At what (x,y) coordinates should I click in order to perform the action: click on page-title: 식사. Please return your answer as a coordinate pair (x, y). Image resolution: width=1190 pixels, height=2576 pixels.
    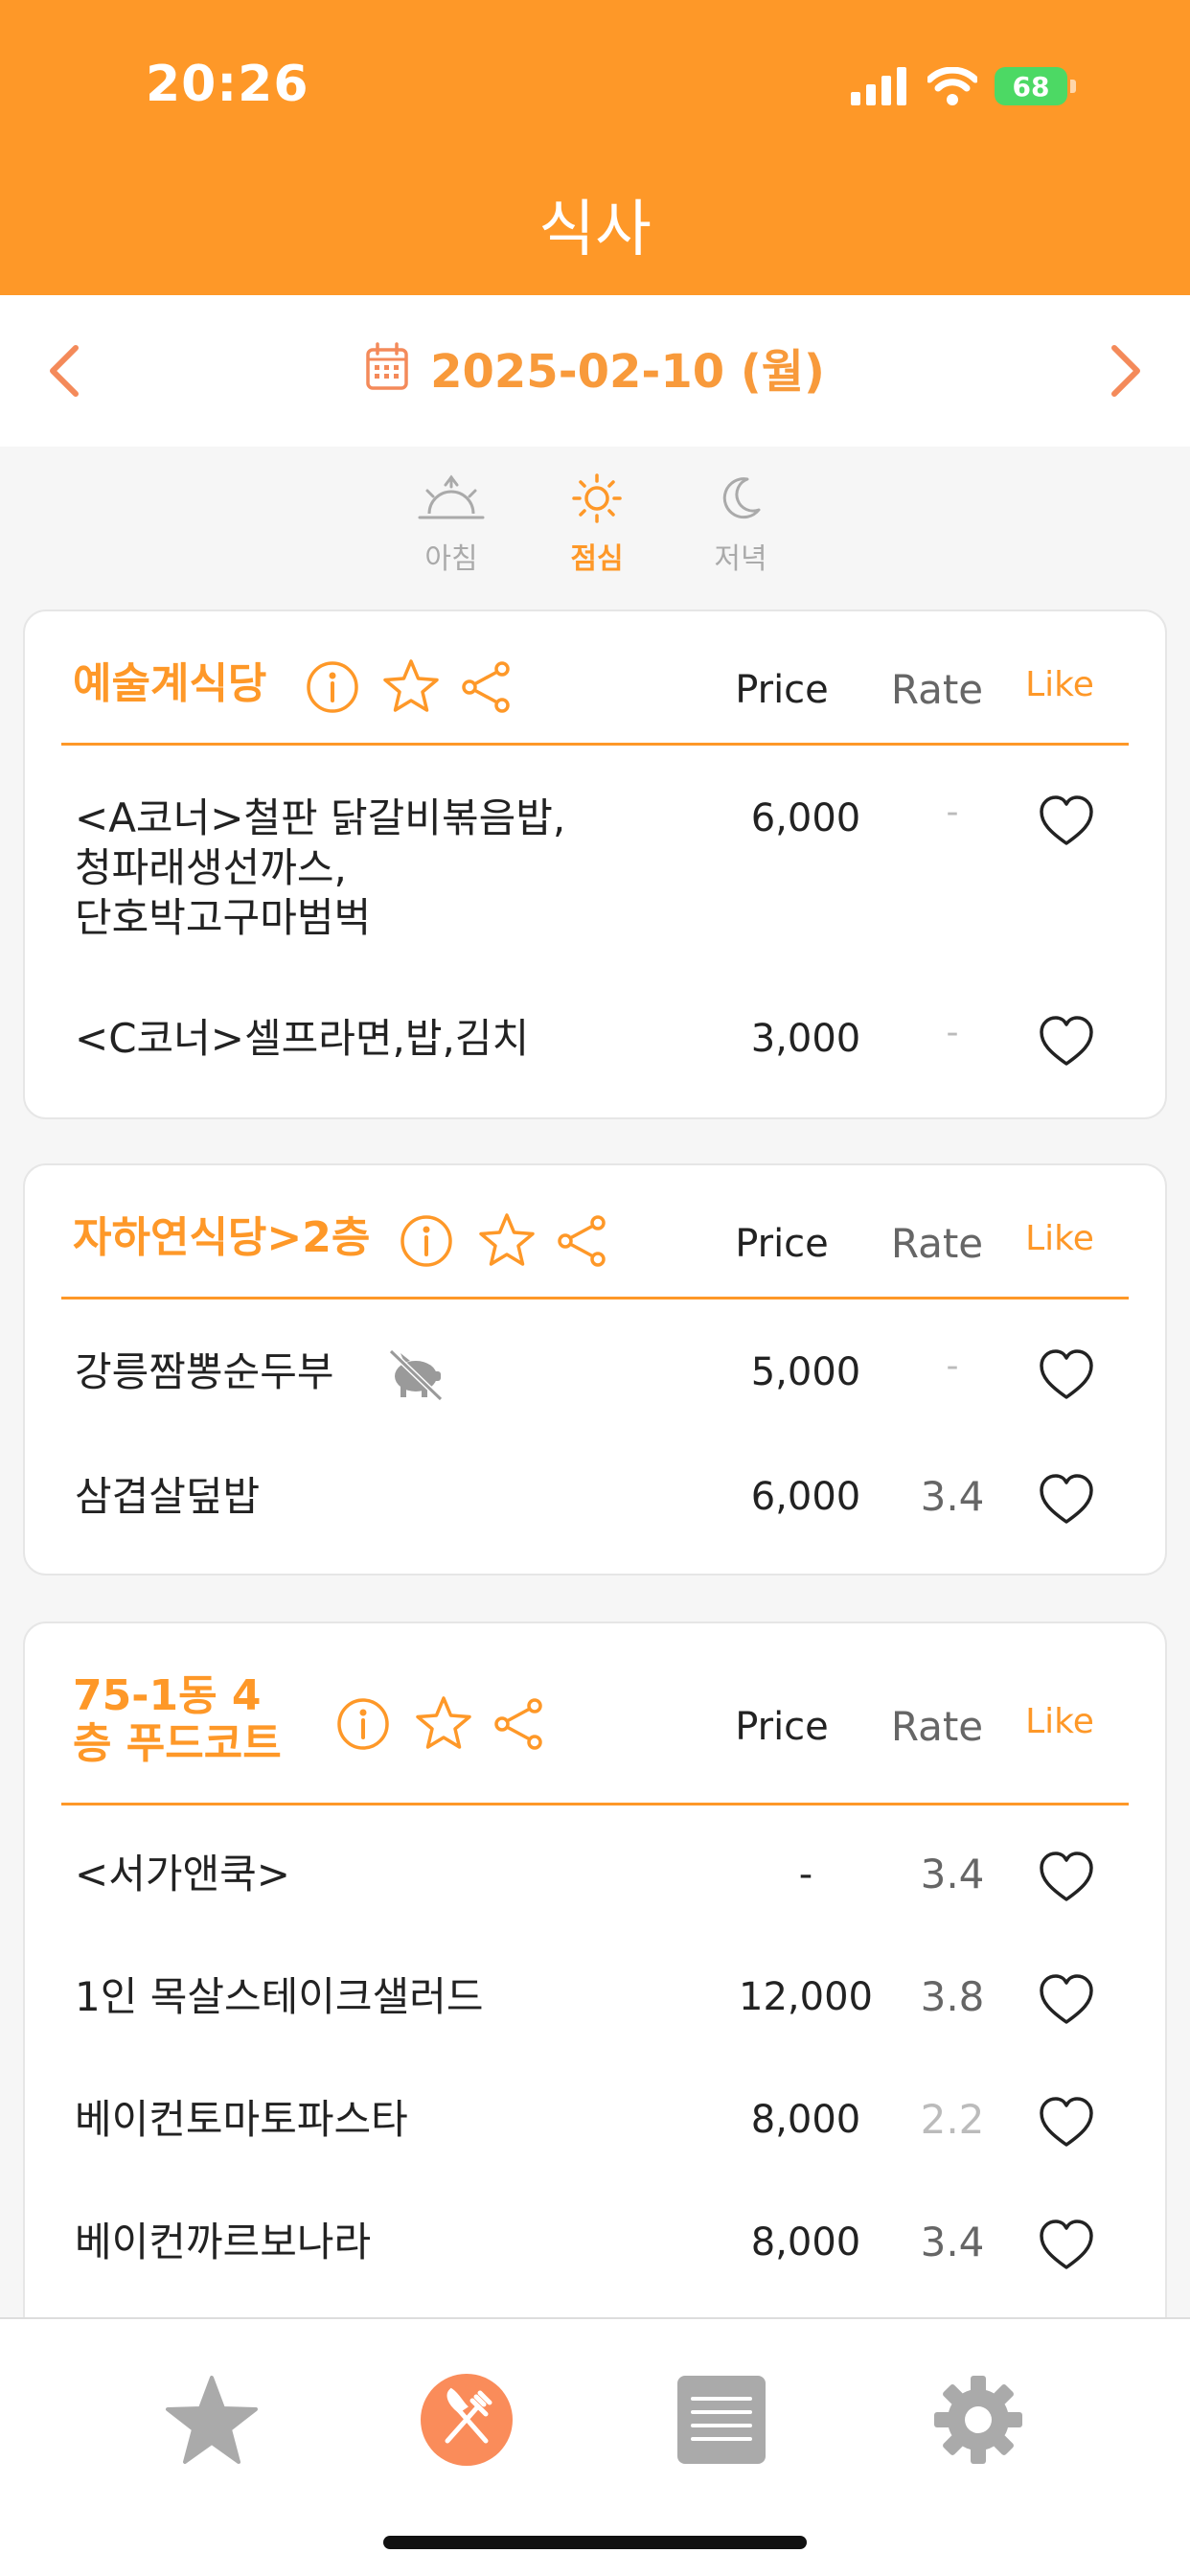
    Looking at the image, I should click on (595, 230).